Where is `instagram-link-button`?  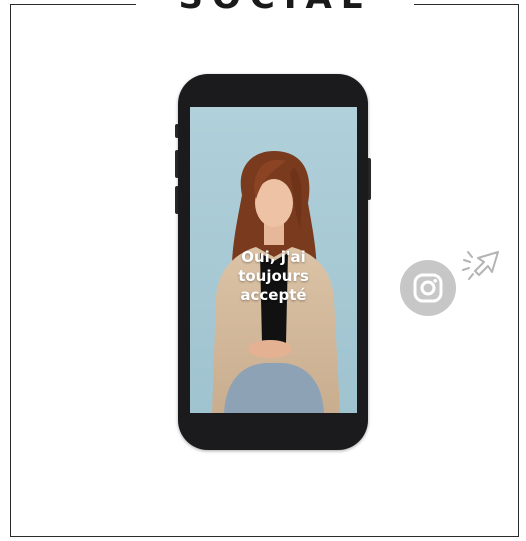
instagram-link-button is located at coordinates (428, 288).